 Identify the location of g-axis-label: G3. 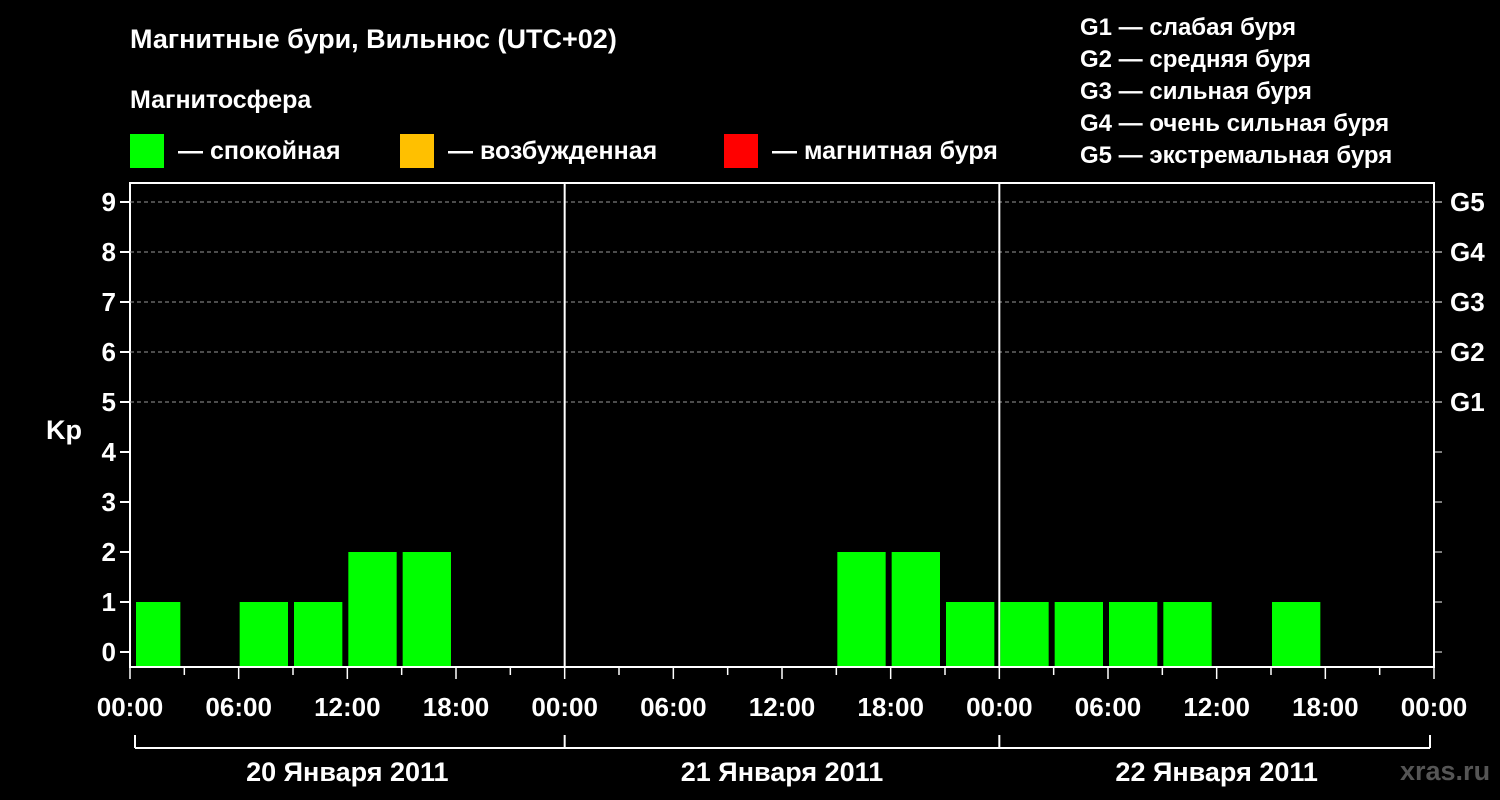
(1467, 302).